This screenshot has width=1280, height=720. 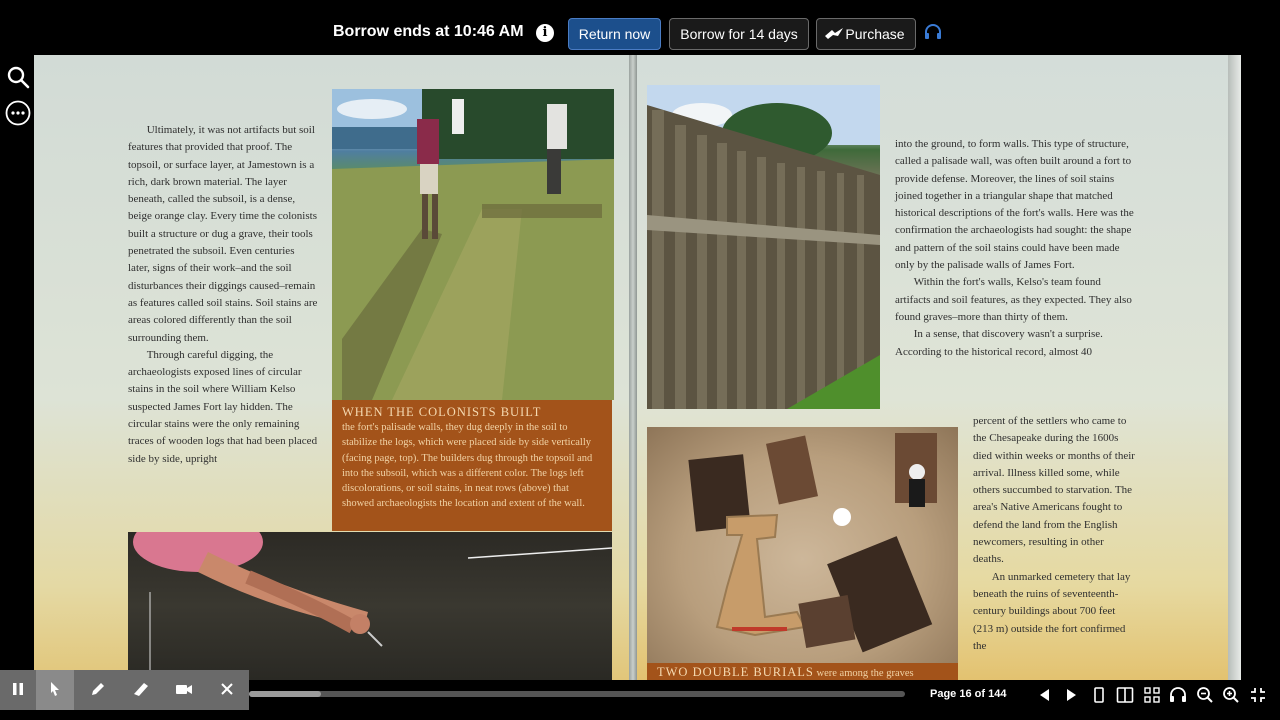 What do you see at coordinates (739, 34) in the screenshot?
I see `borrow-14-days-button: Borrow for 14 days` at bounding box center [739, 34].